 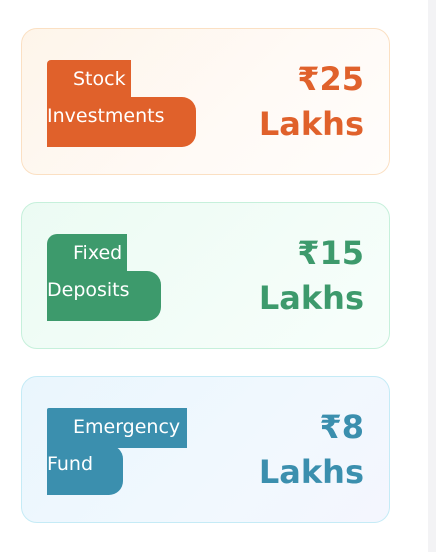 What do you see at coordinates (330, 79) in the screenshot?
I see `amount-value: ₹25` at bounding box center [330, 79].